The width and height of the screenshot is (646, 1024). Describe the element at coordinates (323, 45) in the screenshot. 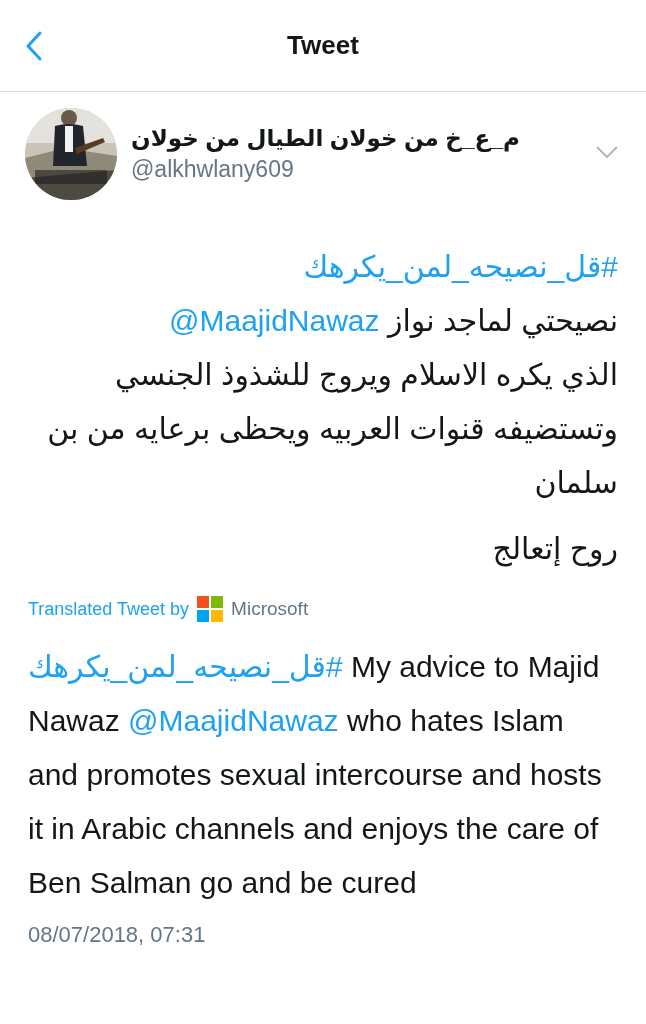

I see `page-title: Tweet` at that location.